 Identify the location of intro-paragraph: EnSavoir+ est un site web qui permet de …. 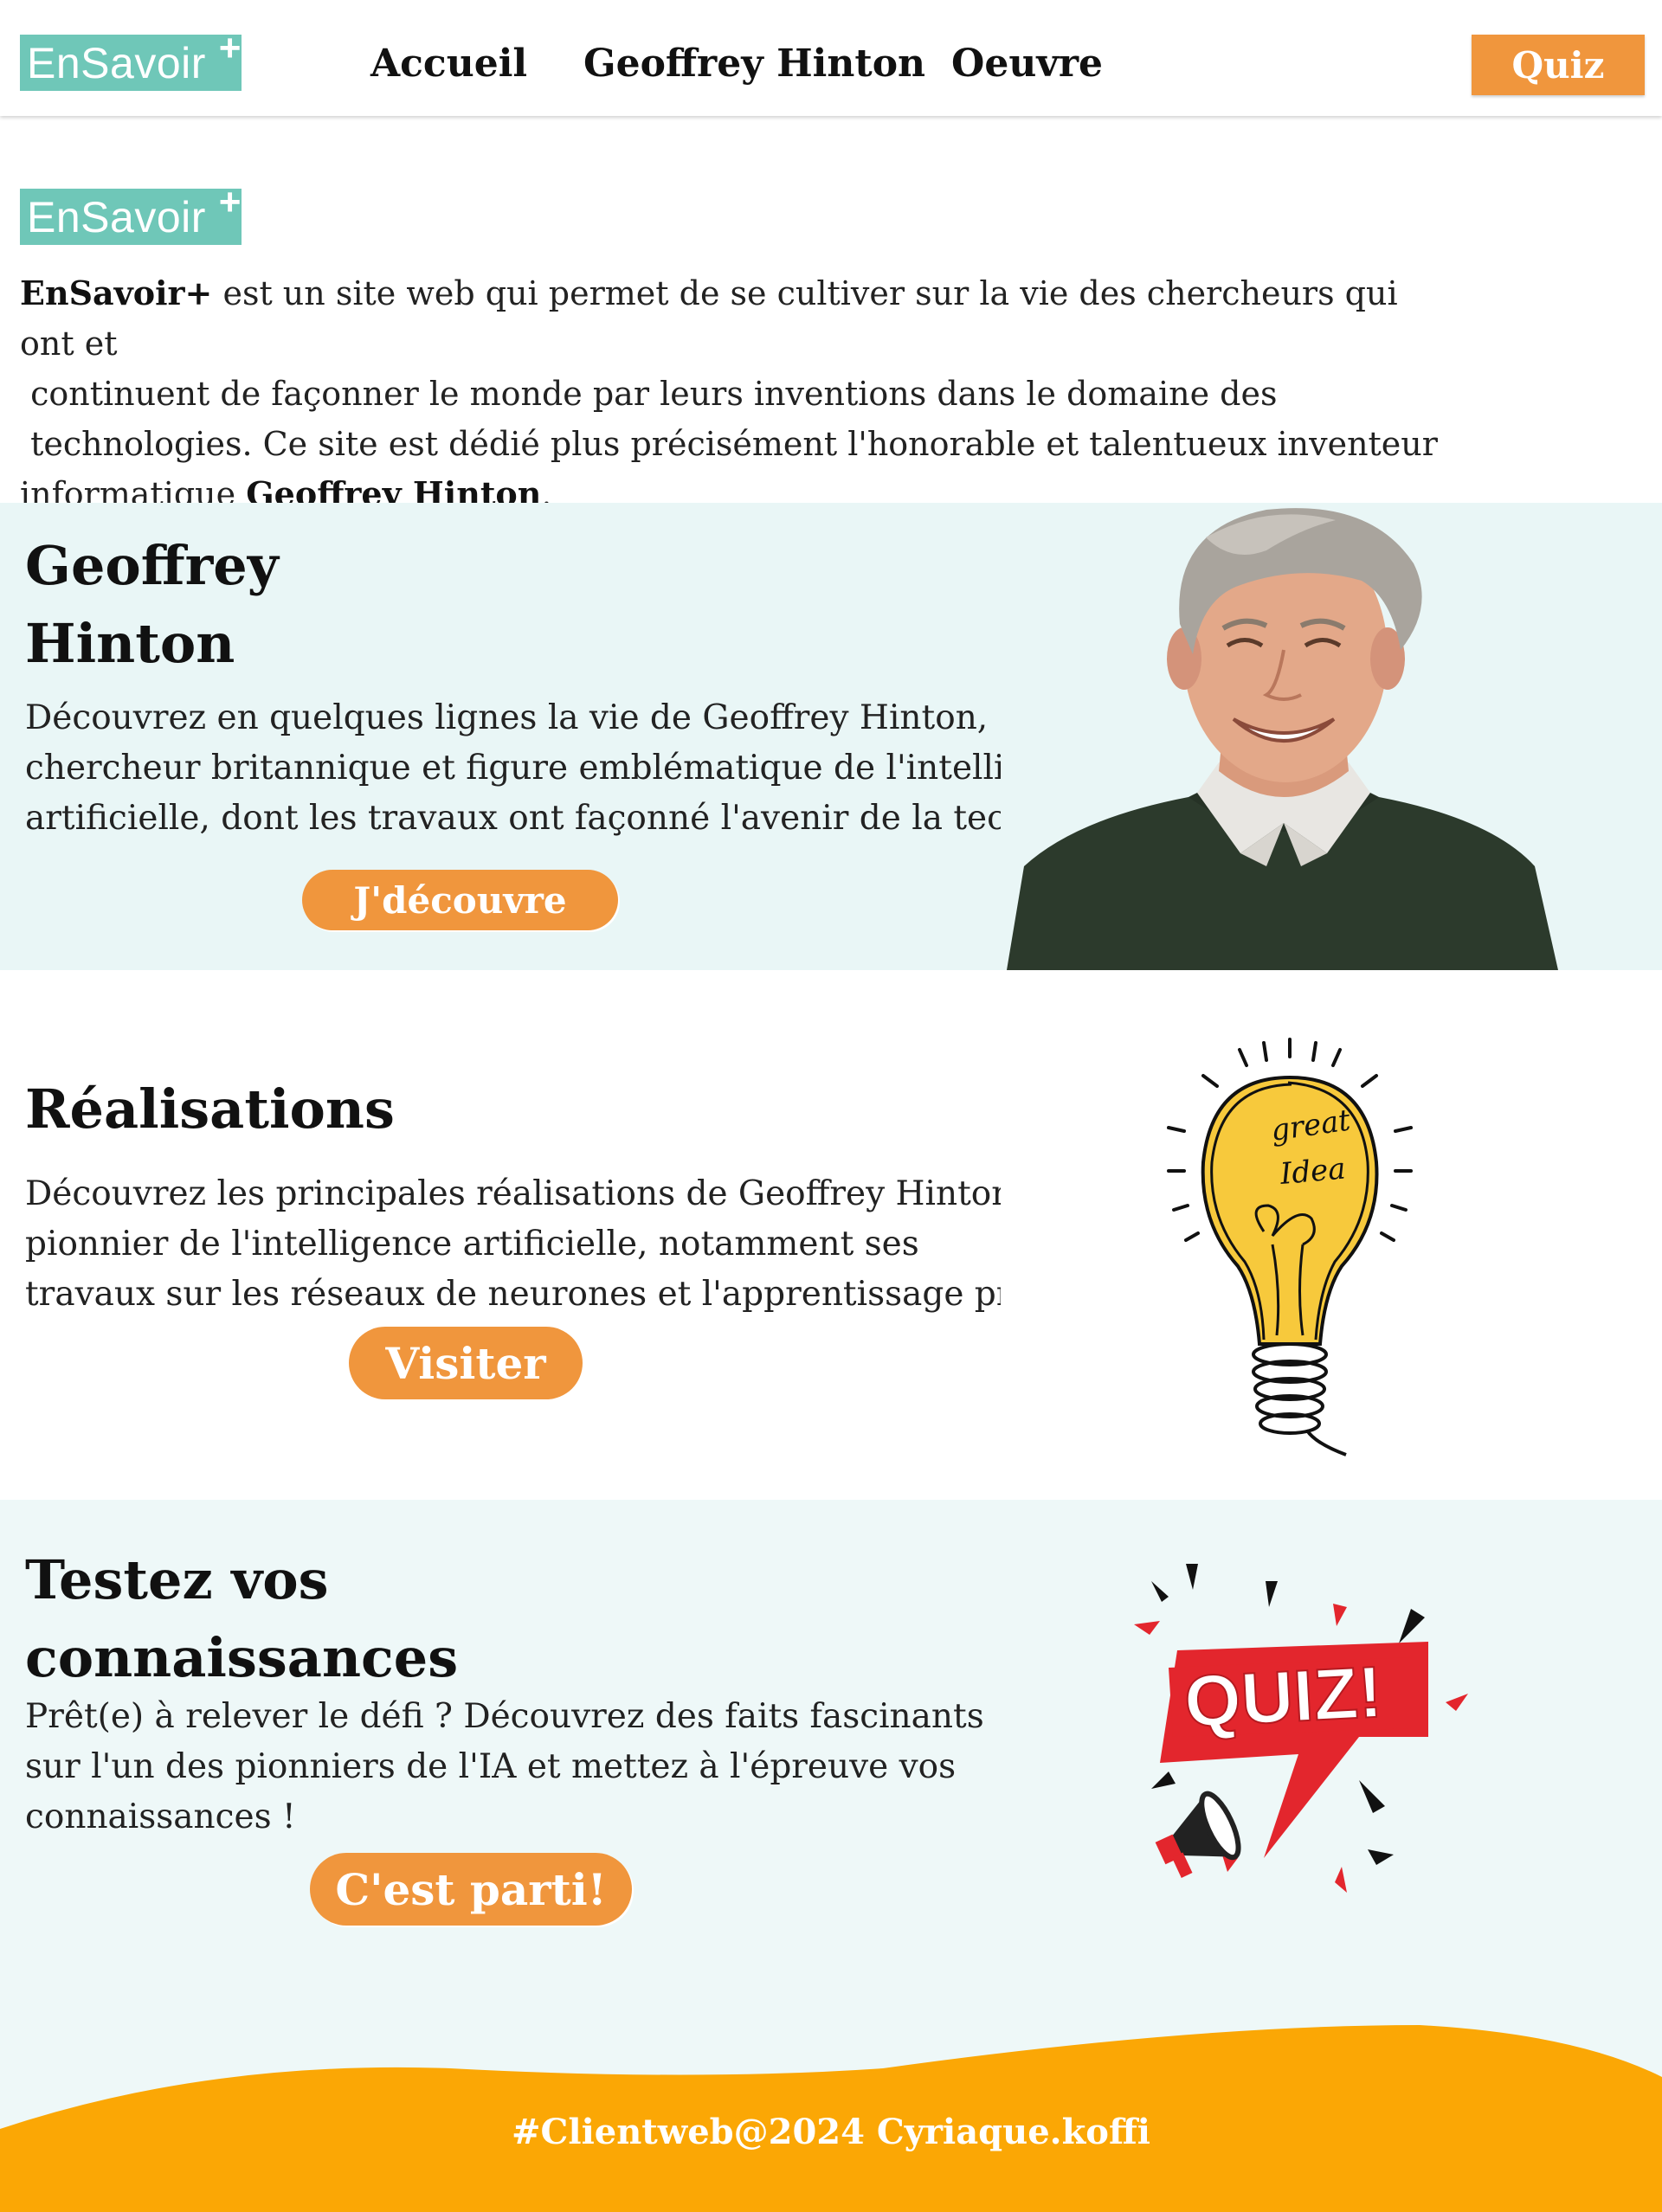
(738, 393).